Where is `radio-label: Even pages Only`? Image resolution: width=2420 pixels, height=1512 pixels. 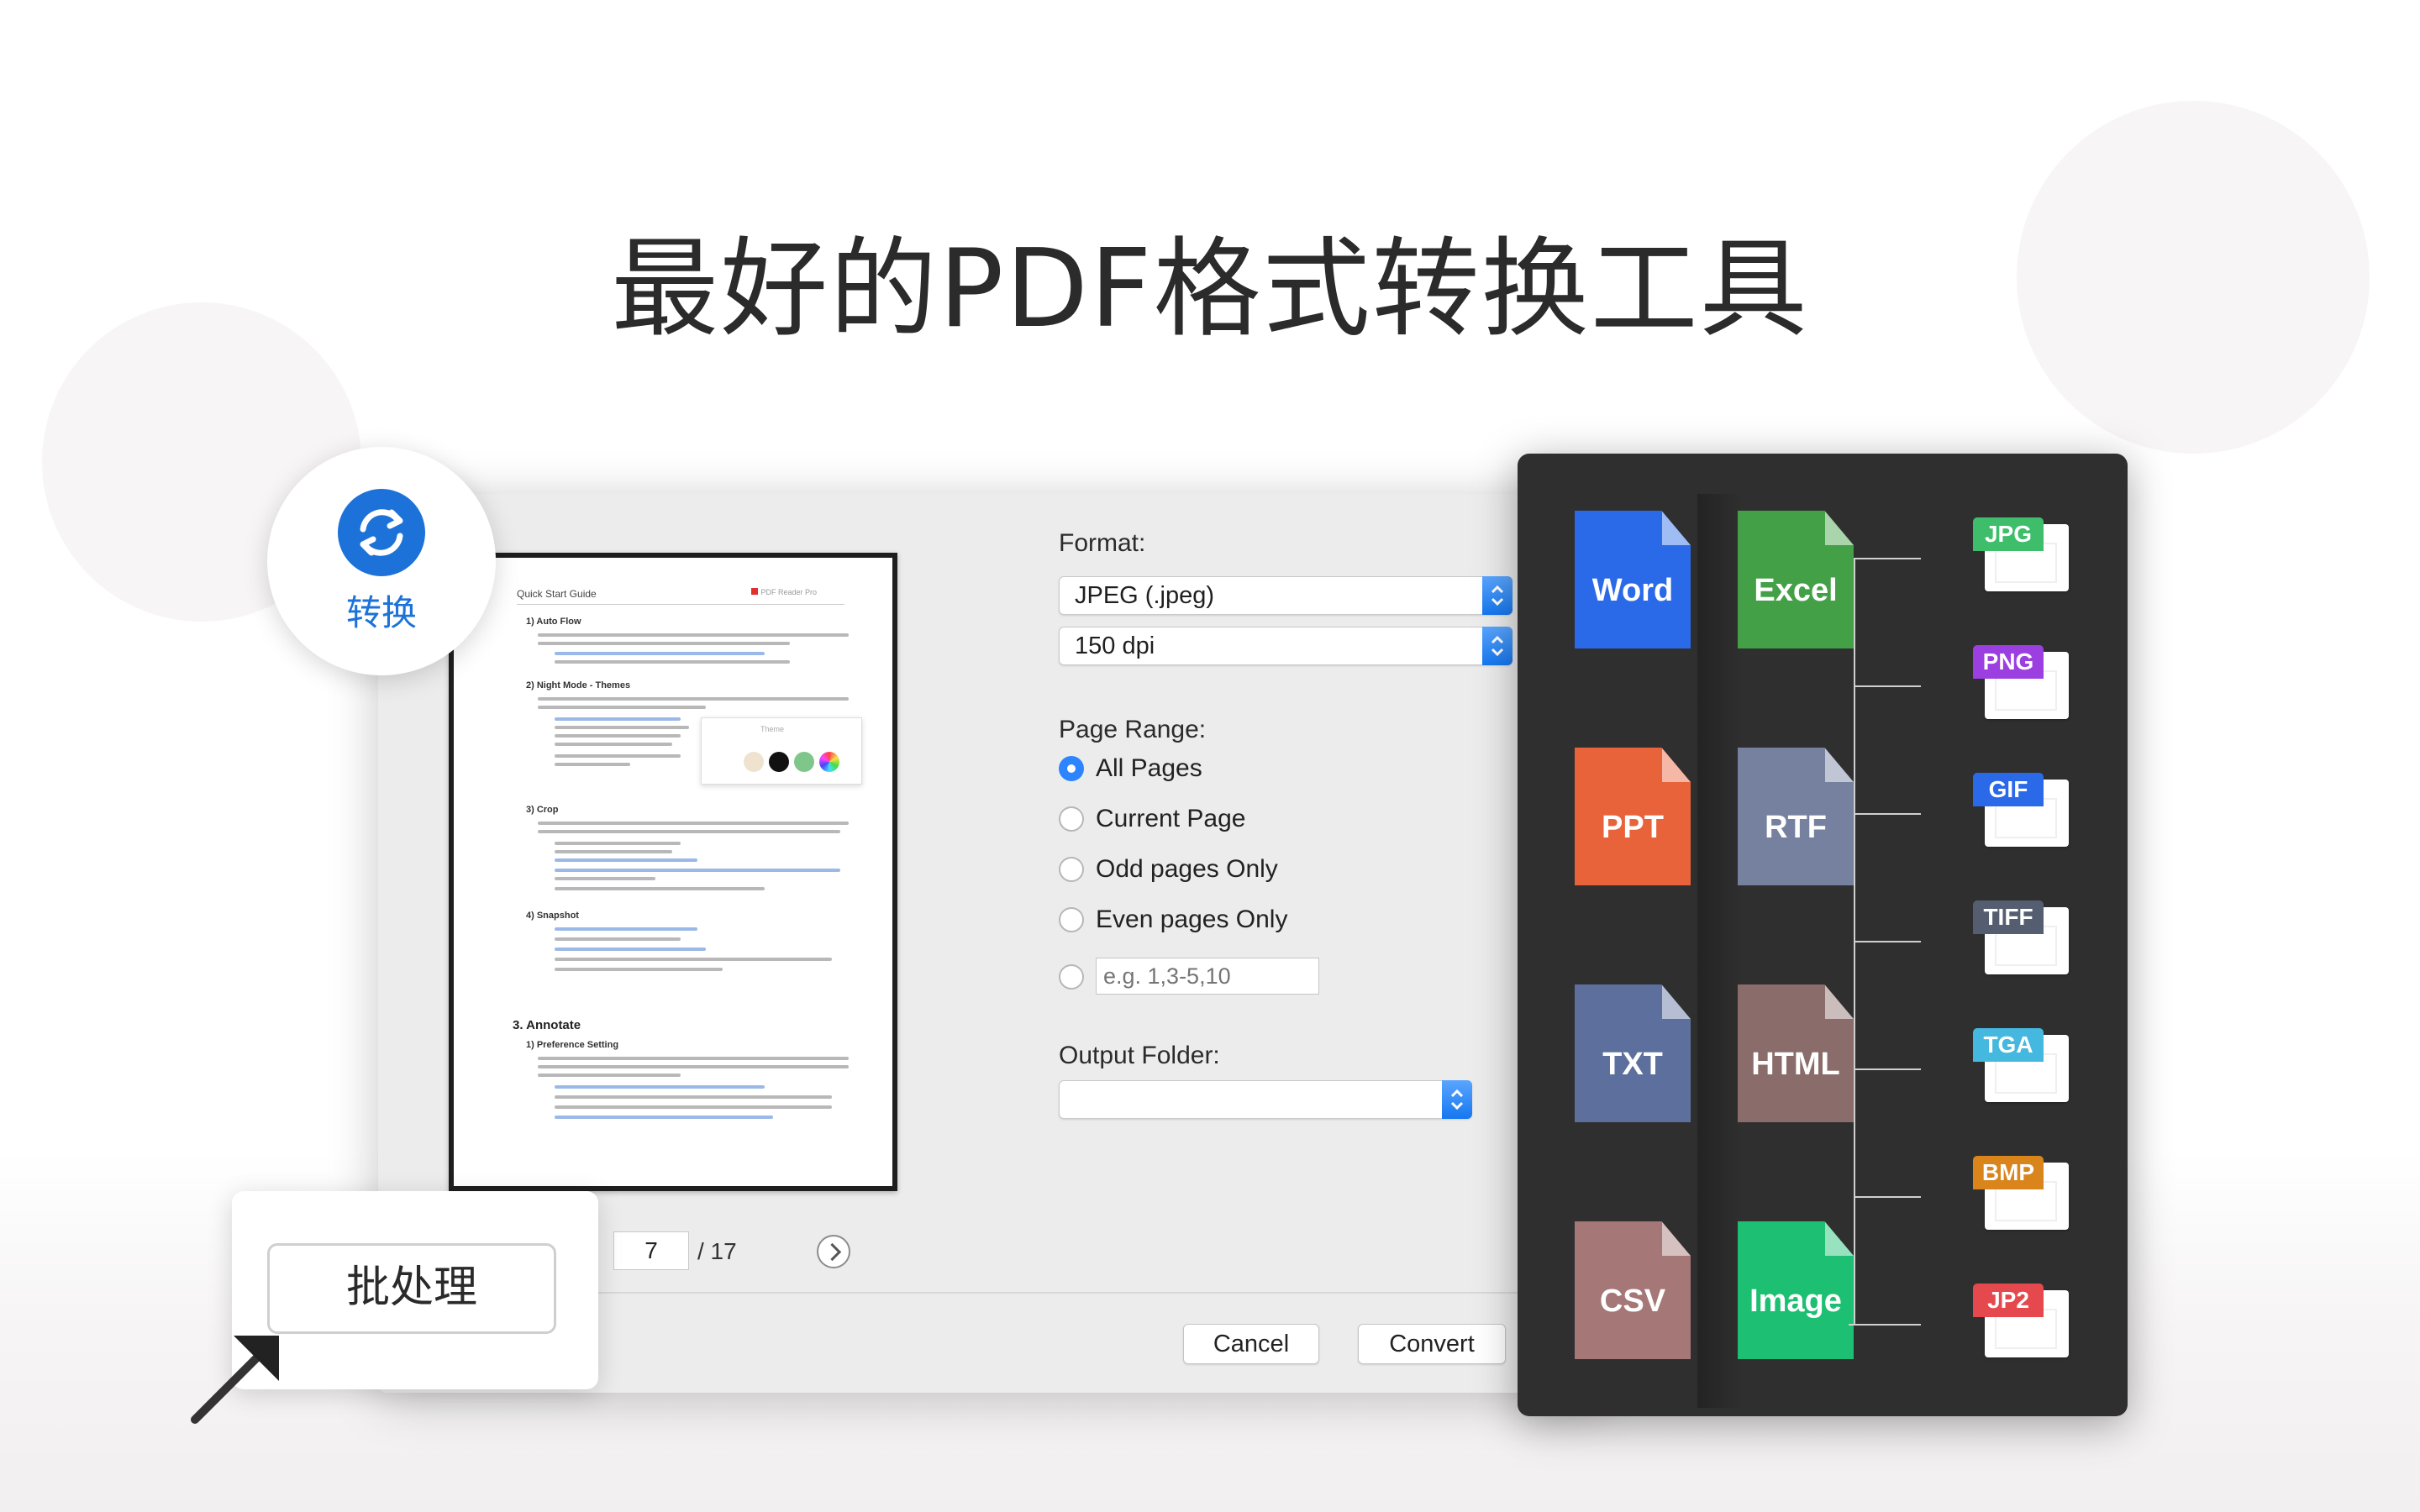 radio-label: Even pages Only is located at coordinates (1192, 919).